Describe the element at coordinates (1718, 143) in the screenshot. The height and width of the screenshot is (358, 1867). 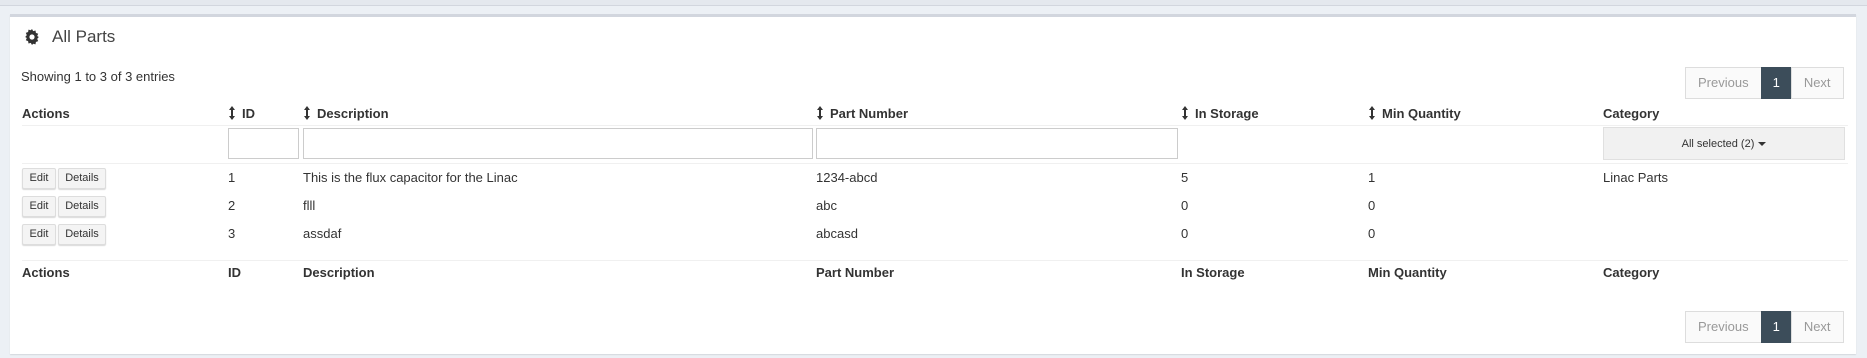
I see `category-filter-label: All selected (2)` at that location.